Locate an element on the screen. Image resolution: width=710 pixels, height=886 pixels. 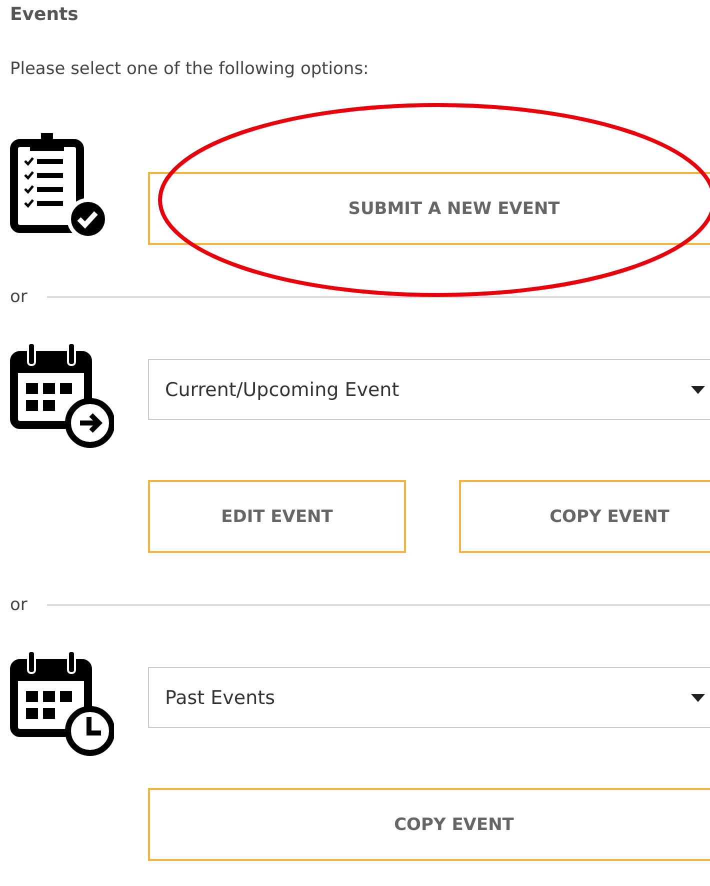
instruction-text: Please select one of the following options: is located at coordinates (190, 69).